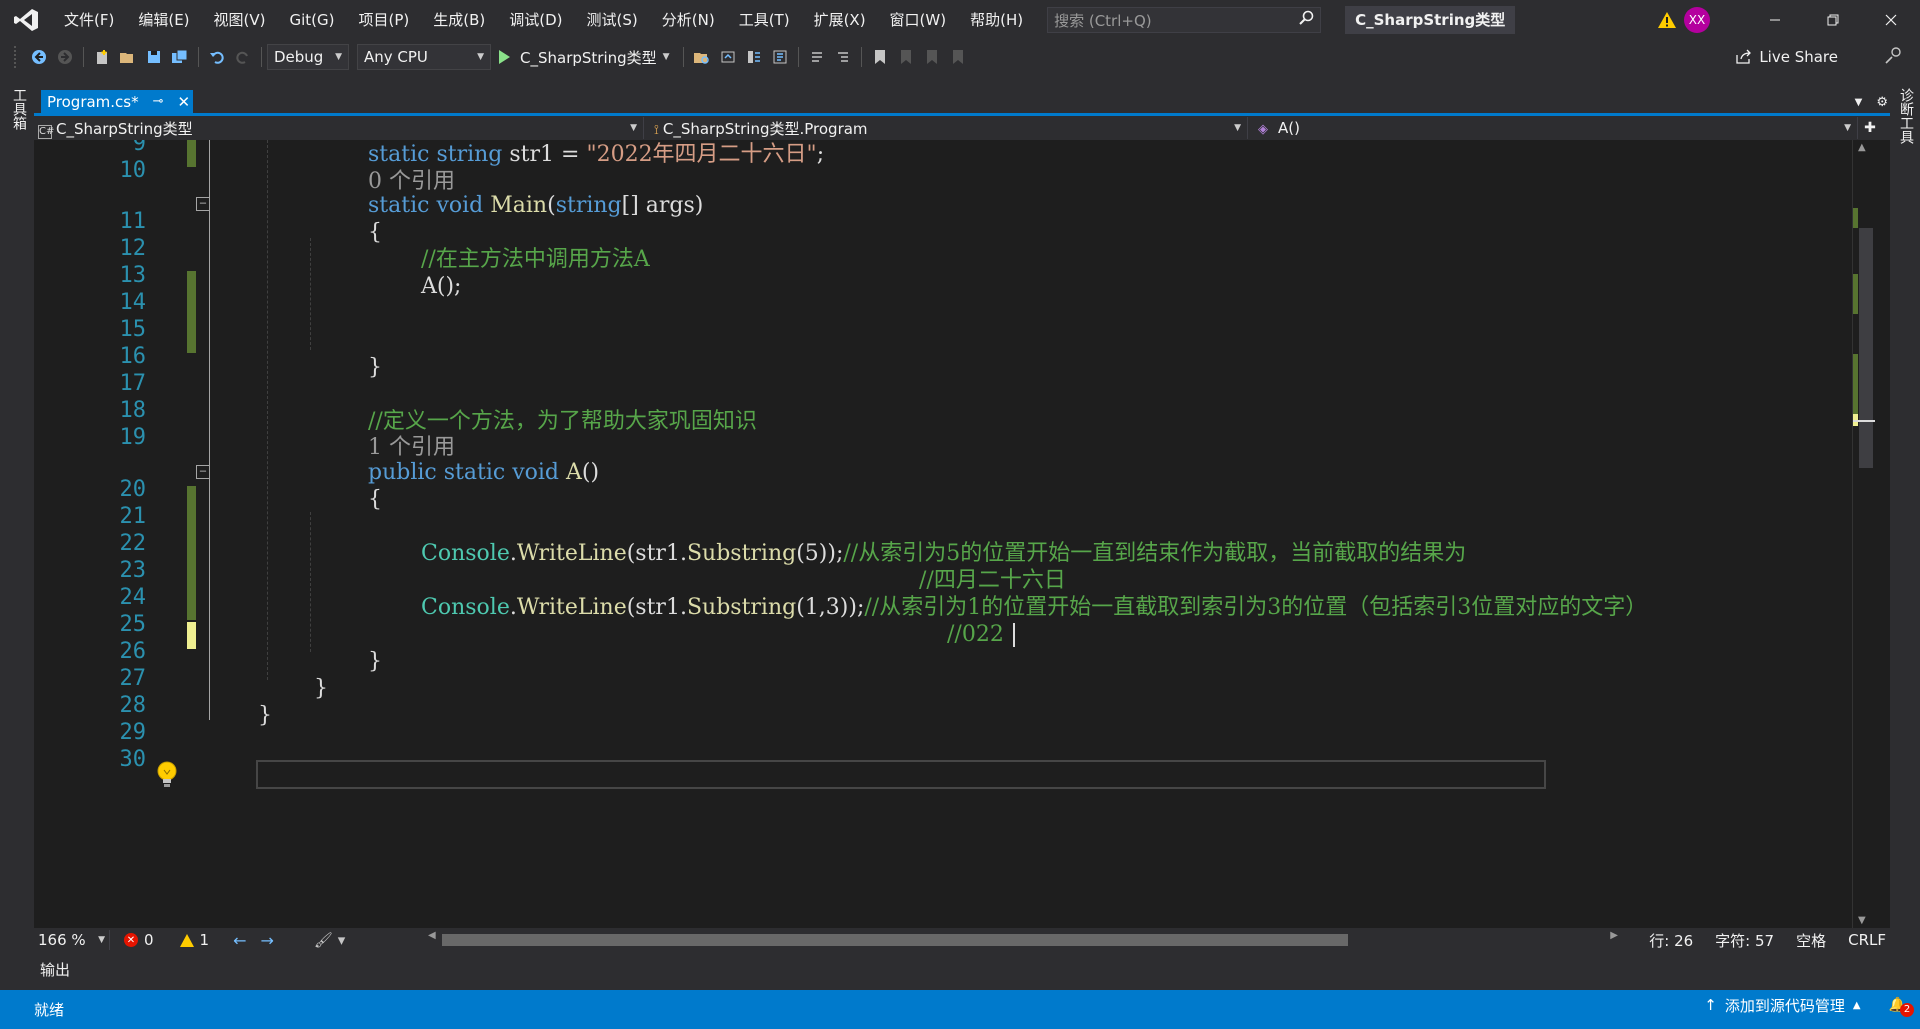  Describe the element at coordinates (1863, 534) in the screenshot. I see `vertical-scrollbar: ▲ ▼` at that location.